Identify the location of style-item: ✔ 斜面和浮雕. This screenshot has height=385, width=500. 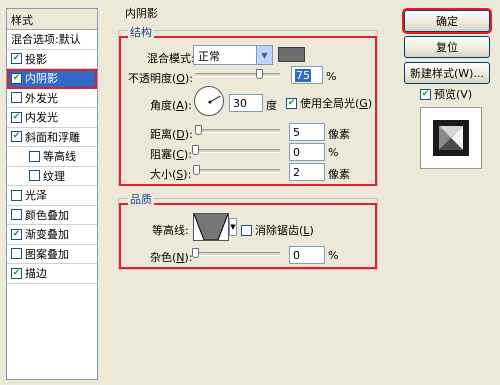
(52, 137).